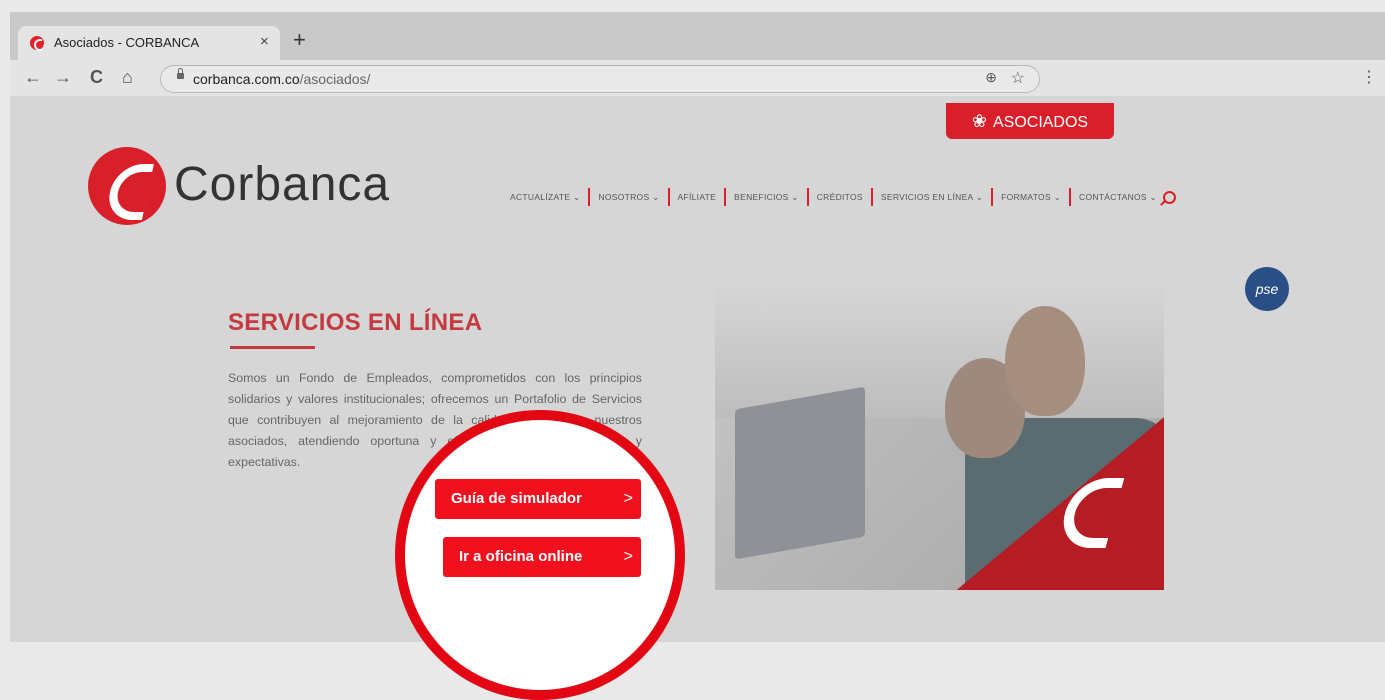  Describe the element at coordinates (521, 556) in the screenshot. I see `online-office-label: Ir a oficina online` at that location.